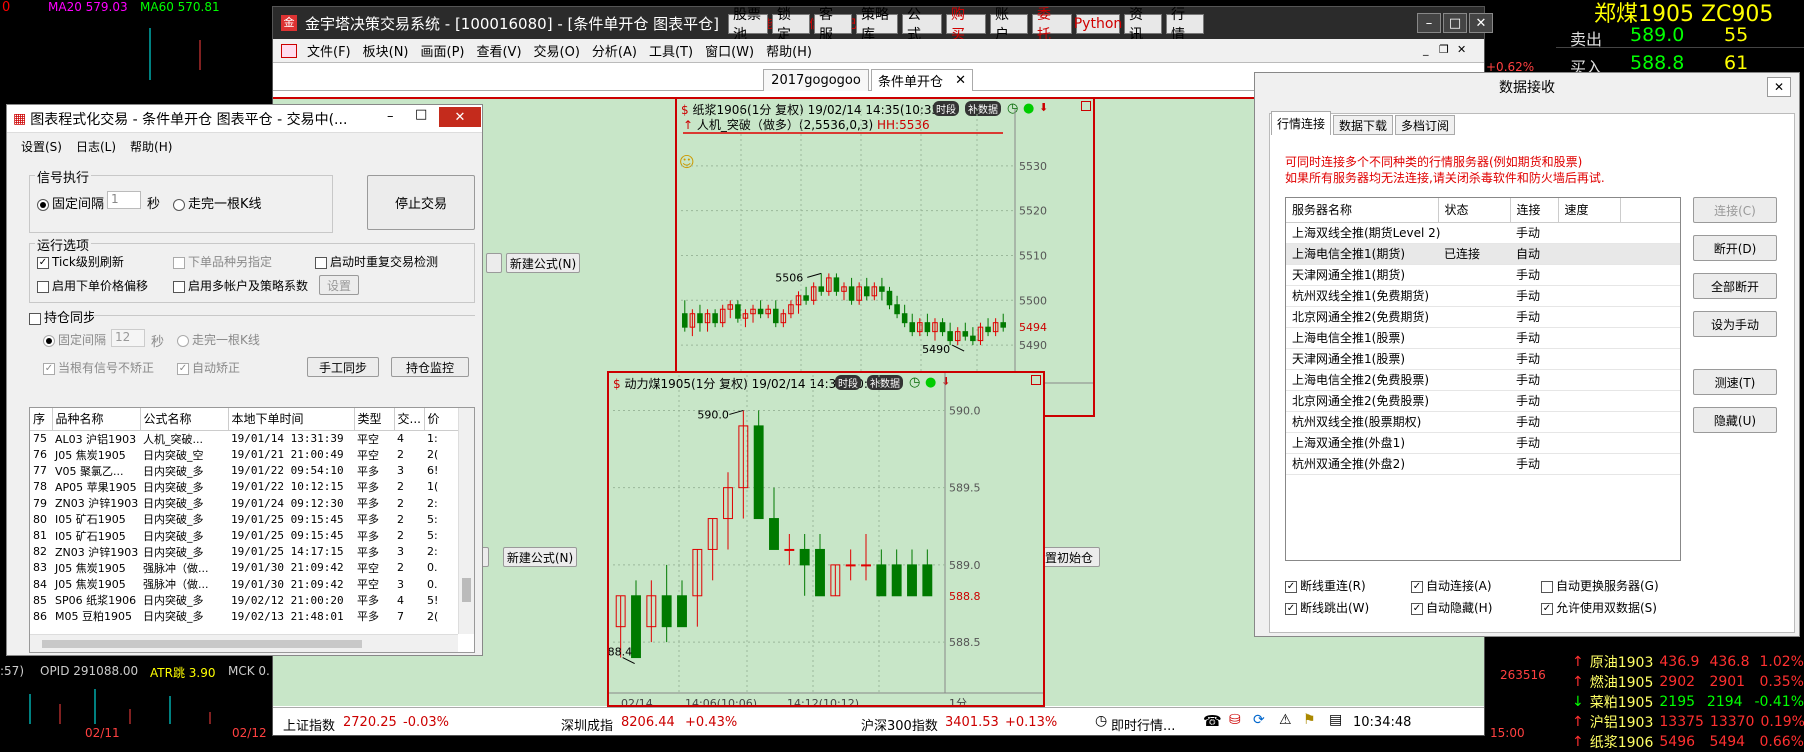 The height and width of the screenshot is (752, 1804). Describe the element at coordinates (1483, 254) in the screenshot. I see `server-row: 上海电信全推1(期货) 已连接 自动` at that location.